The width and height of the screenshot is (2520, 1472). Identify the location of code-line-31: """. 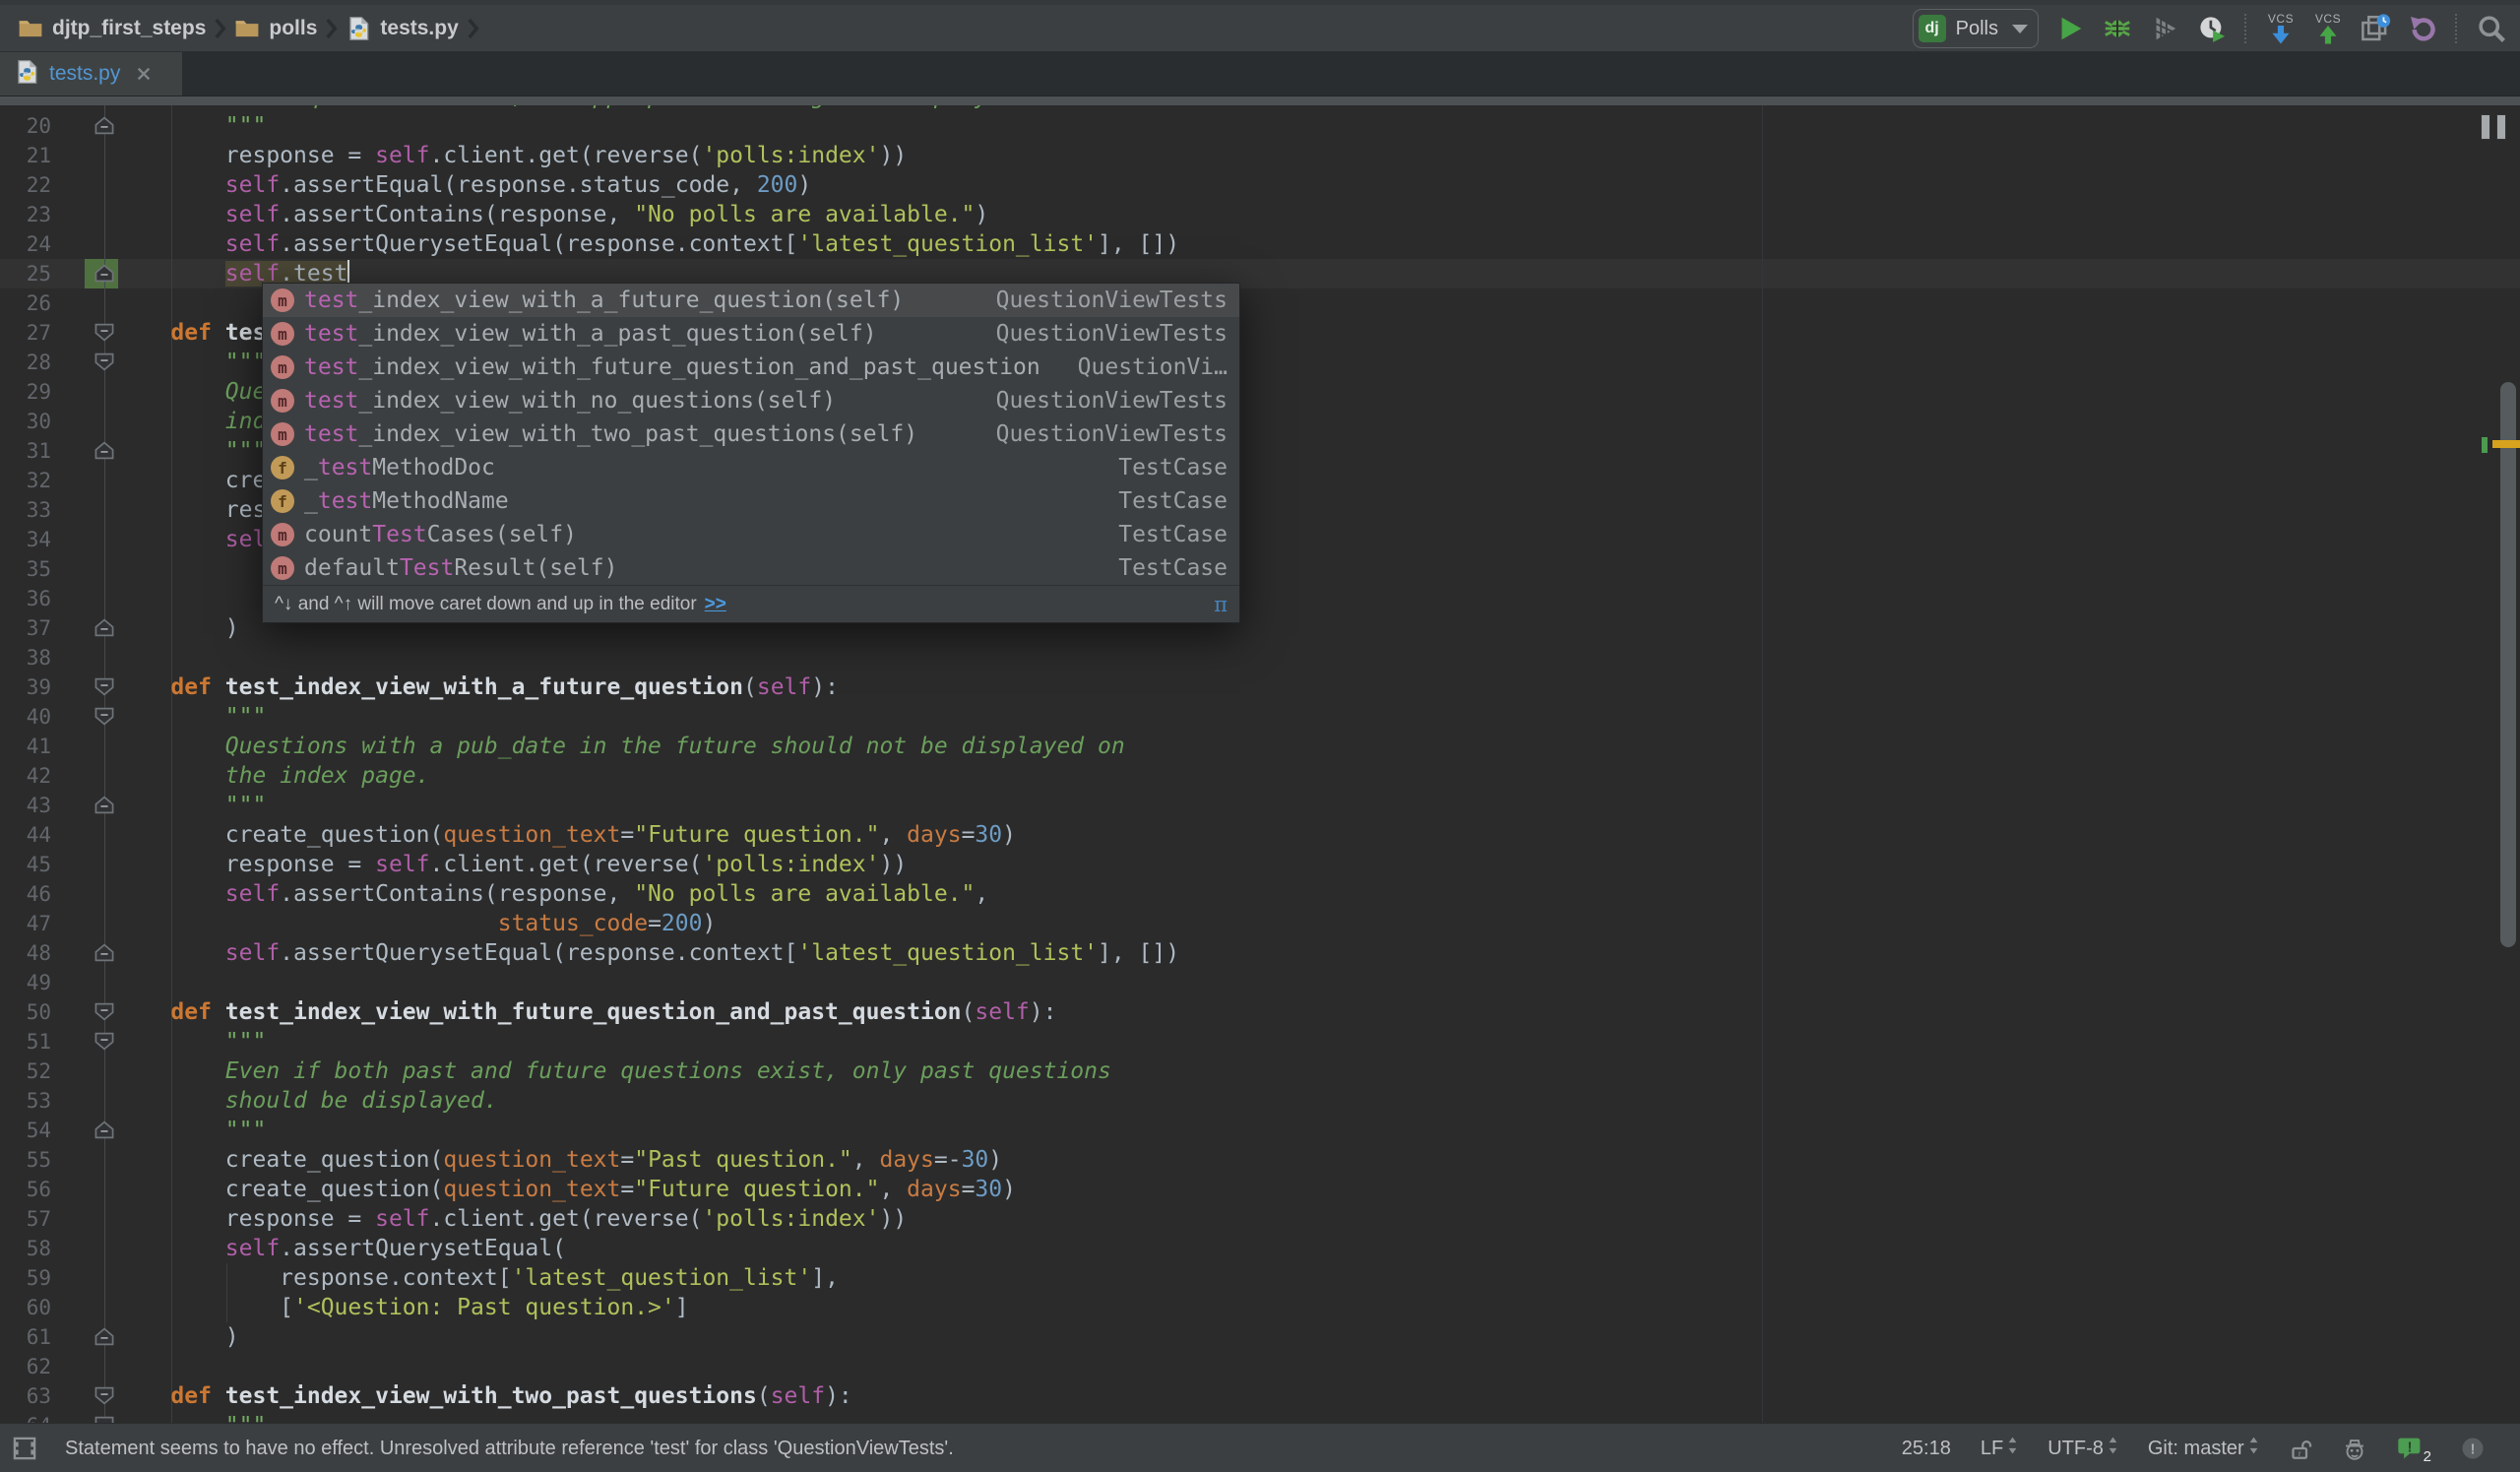
(191, 451).